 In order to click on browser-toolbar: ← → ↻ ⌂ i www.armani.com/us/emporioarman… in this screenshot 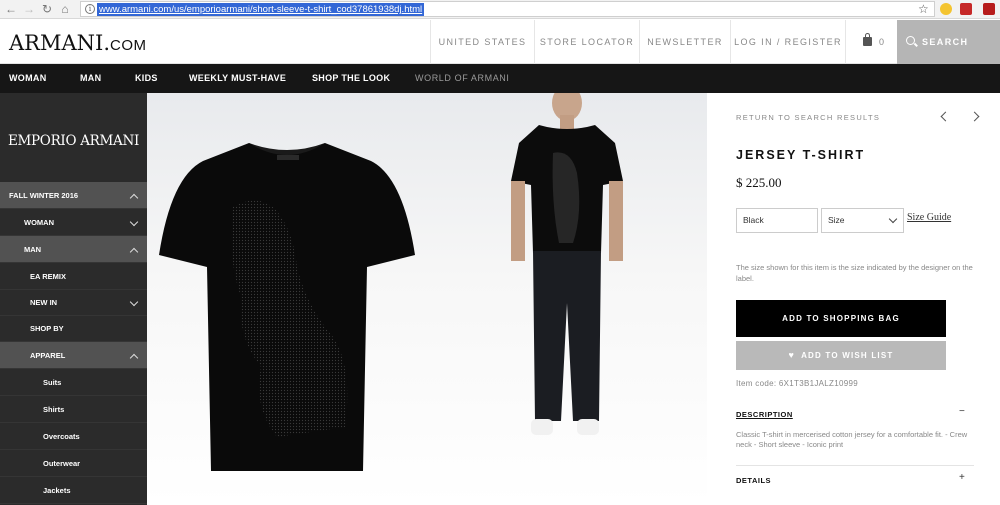, I will do `click(500, 9)`.